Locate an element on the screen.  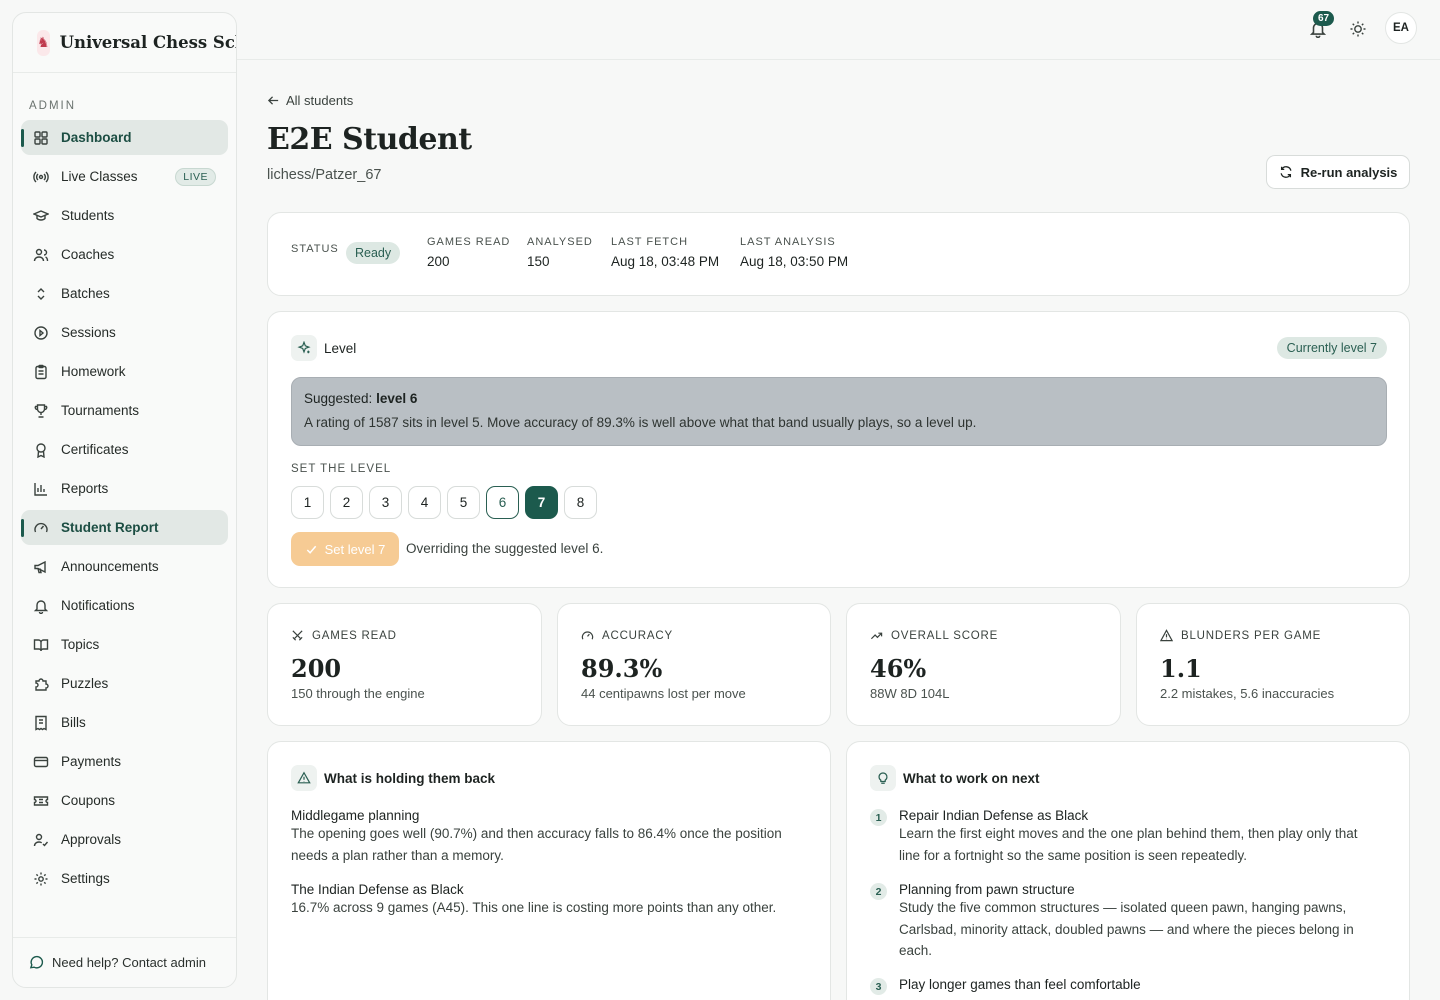
stat-label-text: BLUNDERS PER GAME is located at coordinates (1251, 635).